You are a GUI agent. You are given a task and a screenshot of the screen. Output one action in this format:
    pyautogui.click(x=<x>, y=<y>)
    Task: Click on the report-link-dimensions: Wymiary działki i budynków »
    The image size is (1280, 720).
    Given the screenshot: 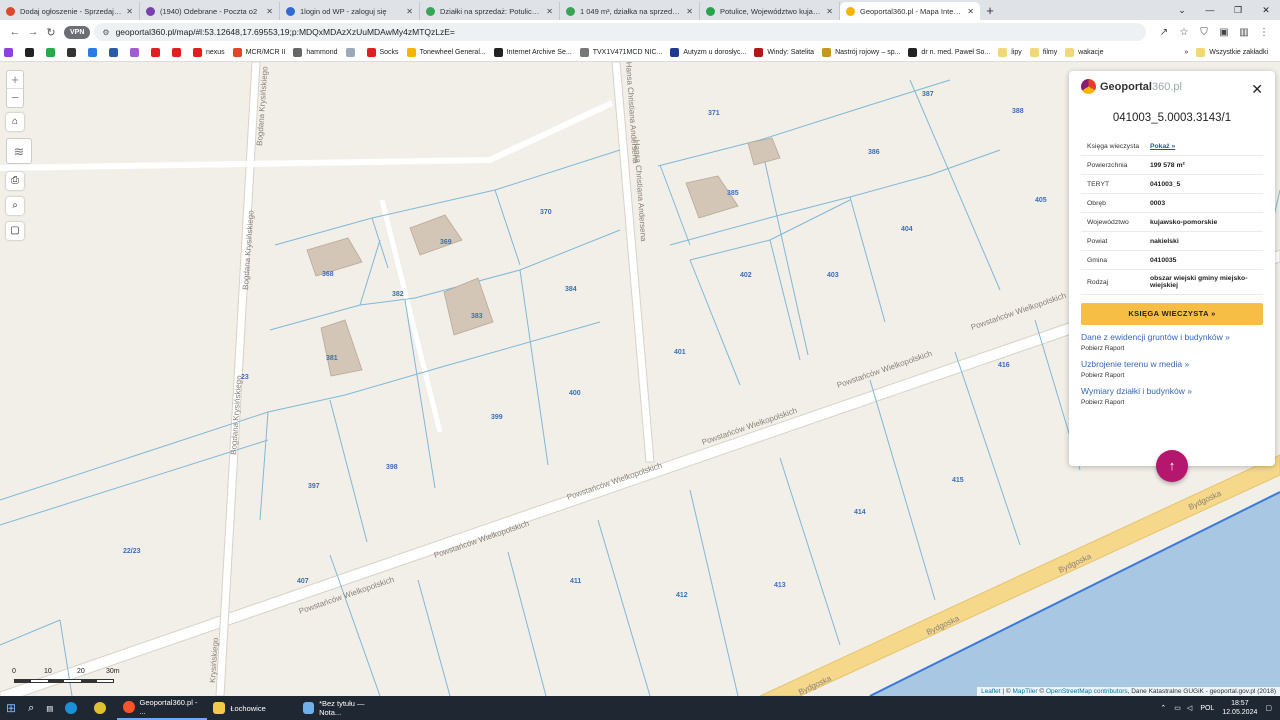 What is the action you would take?
    pyautogui.click(x=1172, y=391)
    